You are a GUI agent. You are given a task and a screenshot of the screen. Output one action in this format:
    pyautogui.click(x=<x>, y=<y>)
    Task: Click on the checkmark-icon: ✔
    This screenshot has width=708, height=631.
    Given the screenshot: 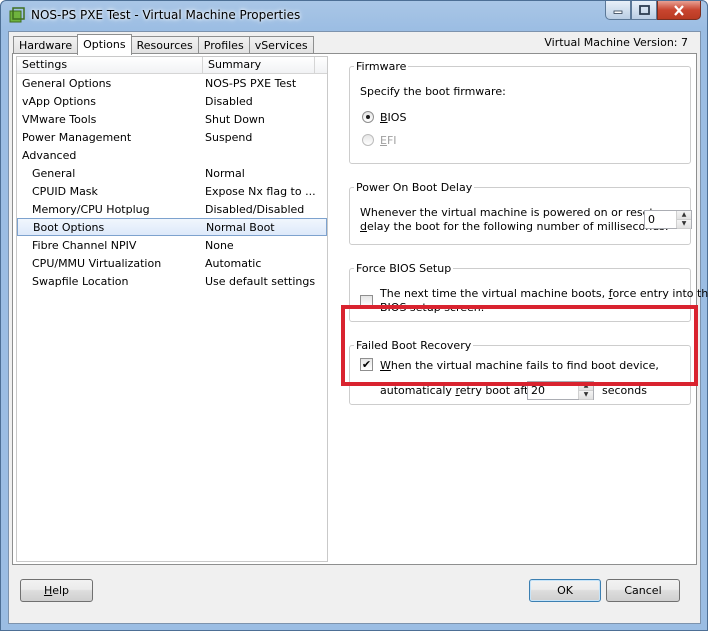 What is the action you would take?
    pyautogui.click(x=366, y=364)
    